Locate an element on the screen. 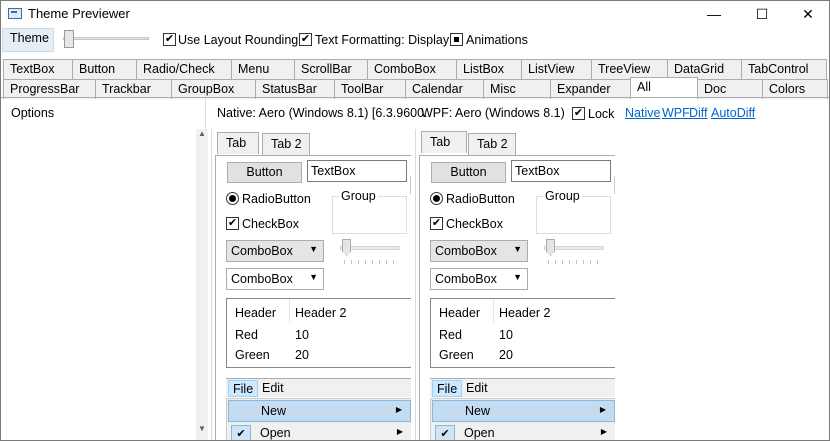 The width and height of the screenshot is (830, 441). native-tab-2: Tab 2 is located at coordinates (286, 144).